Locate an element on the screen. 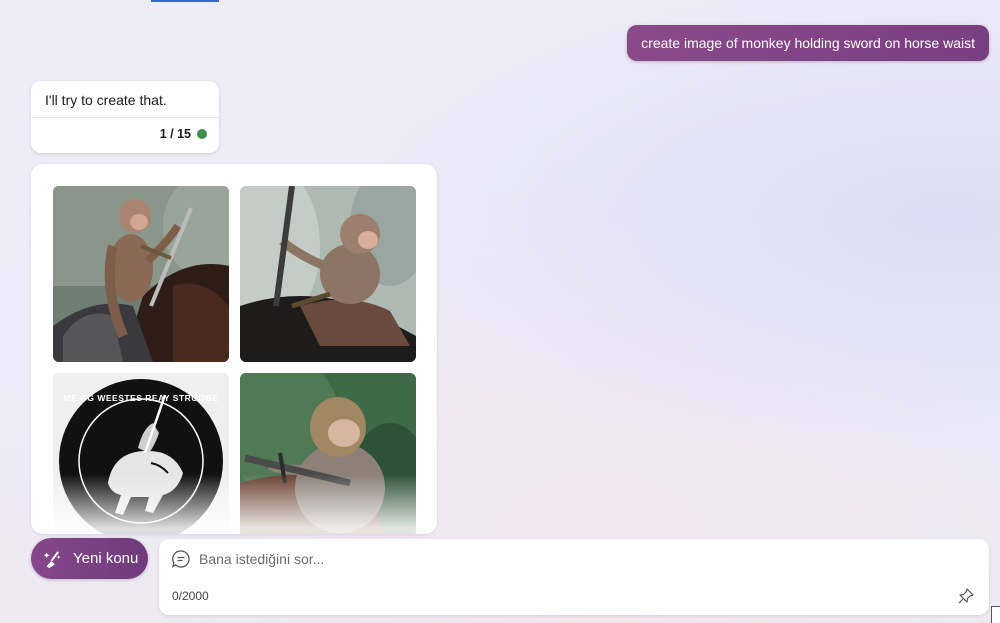 This screenshot has height=623, width=1000. new-topic-button: Yeni konu is located at coordinates (89, 558).